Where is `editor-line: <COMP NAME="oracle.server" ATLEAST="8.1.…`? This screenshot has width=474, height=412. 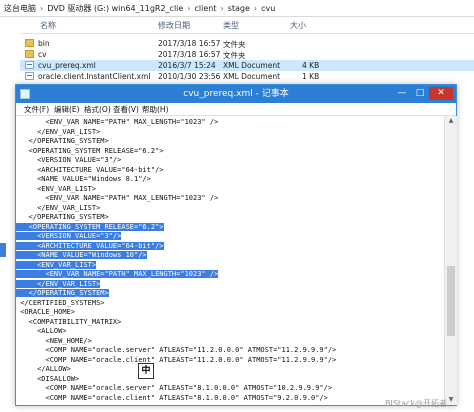 editor-line: <COMP NAME="oracle.server" ATLEAST="8.1.… is located at coordinates (174, 388).